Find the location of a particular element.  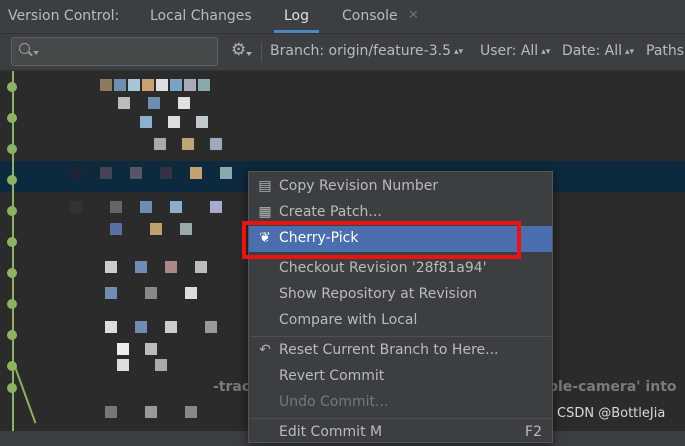

branch-filter-label: Branch: origin/feature-3.5 is located at coordinates (360, 51).